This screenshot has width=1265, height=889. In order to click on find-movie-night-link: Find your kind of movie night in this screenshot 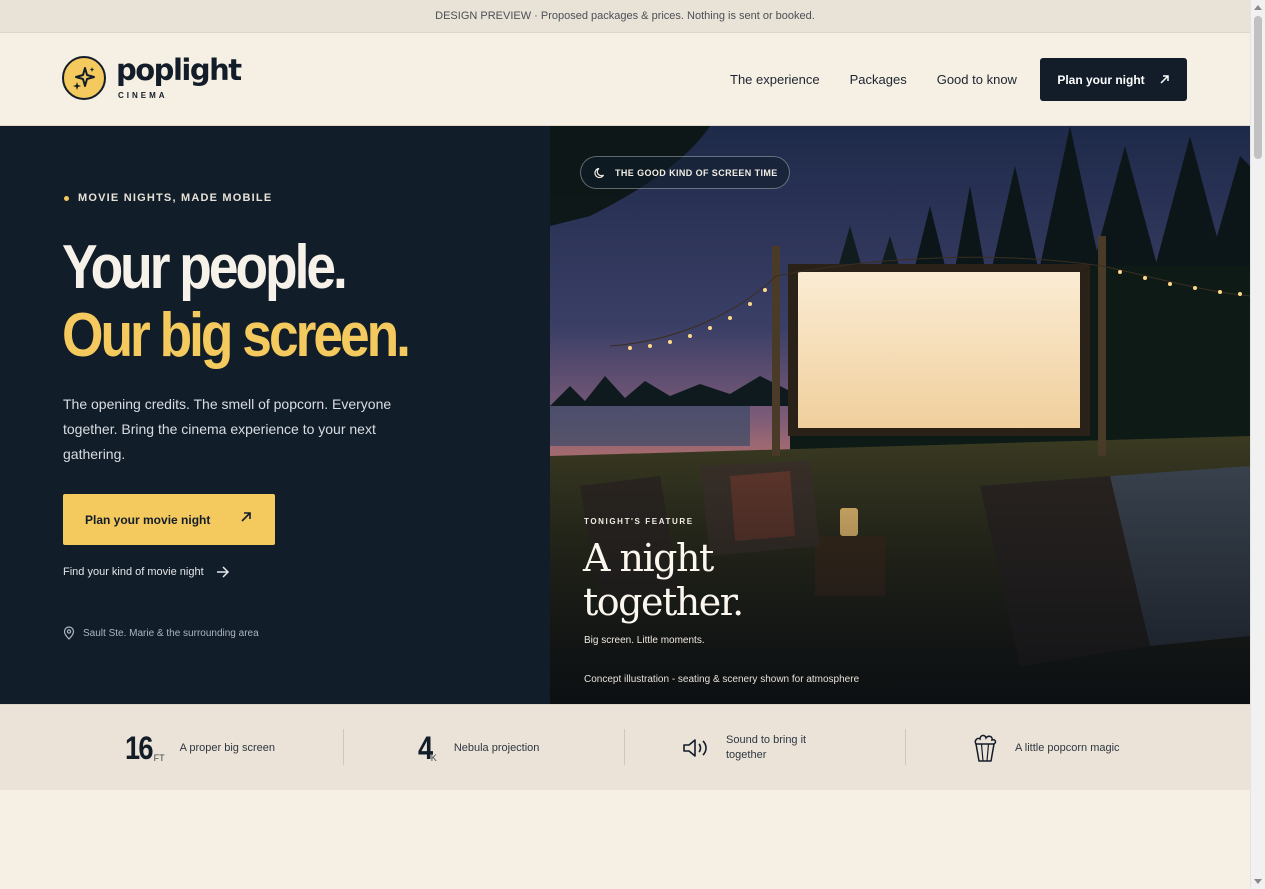, I will do `click(146, 572)`.